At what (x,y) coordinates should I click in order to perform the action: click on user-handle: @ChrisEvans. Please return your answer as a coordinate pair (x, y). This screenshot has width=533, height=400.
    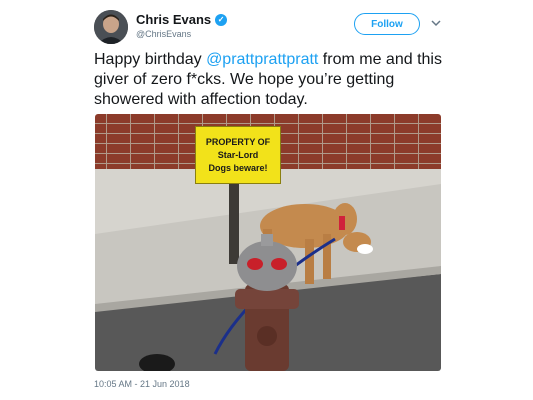
    Looking at the image, I should click on (163, 34).